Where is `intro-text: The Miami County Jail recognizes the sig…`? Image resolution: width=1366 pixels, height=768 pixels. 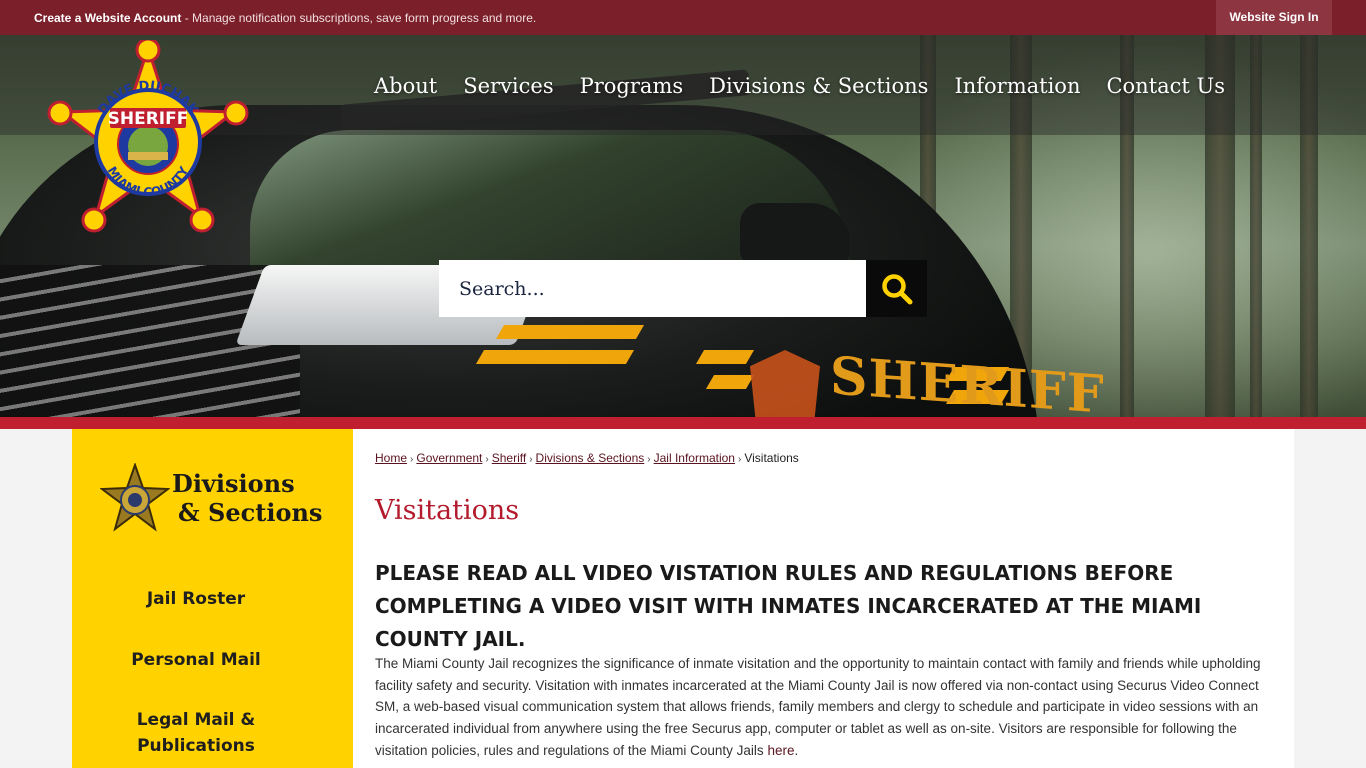 intro-text: The Miami County Jail recognizes the sig… is located at coordinates (818, 707).